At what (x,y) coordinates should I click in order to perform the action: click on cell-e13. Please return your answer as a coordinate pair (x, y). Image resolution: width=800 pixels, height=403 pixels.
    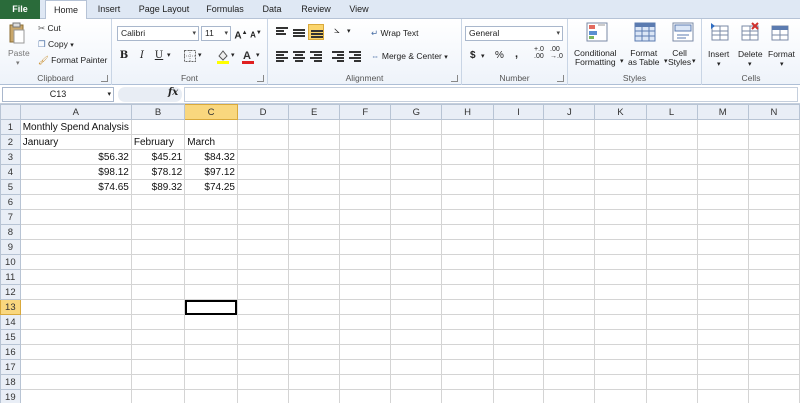
    Looking at the image, I should click on (314, 307).